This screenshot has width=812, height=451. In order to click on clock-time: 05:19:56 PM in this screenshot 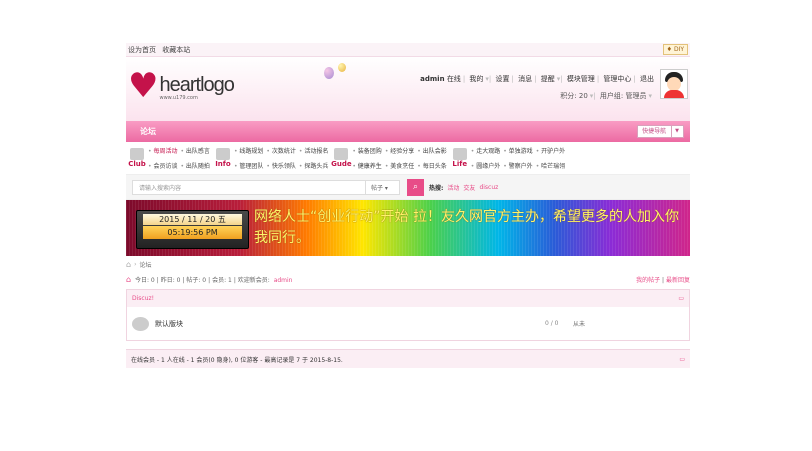, I will do `click(192, 232)`.